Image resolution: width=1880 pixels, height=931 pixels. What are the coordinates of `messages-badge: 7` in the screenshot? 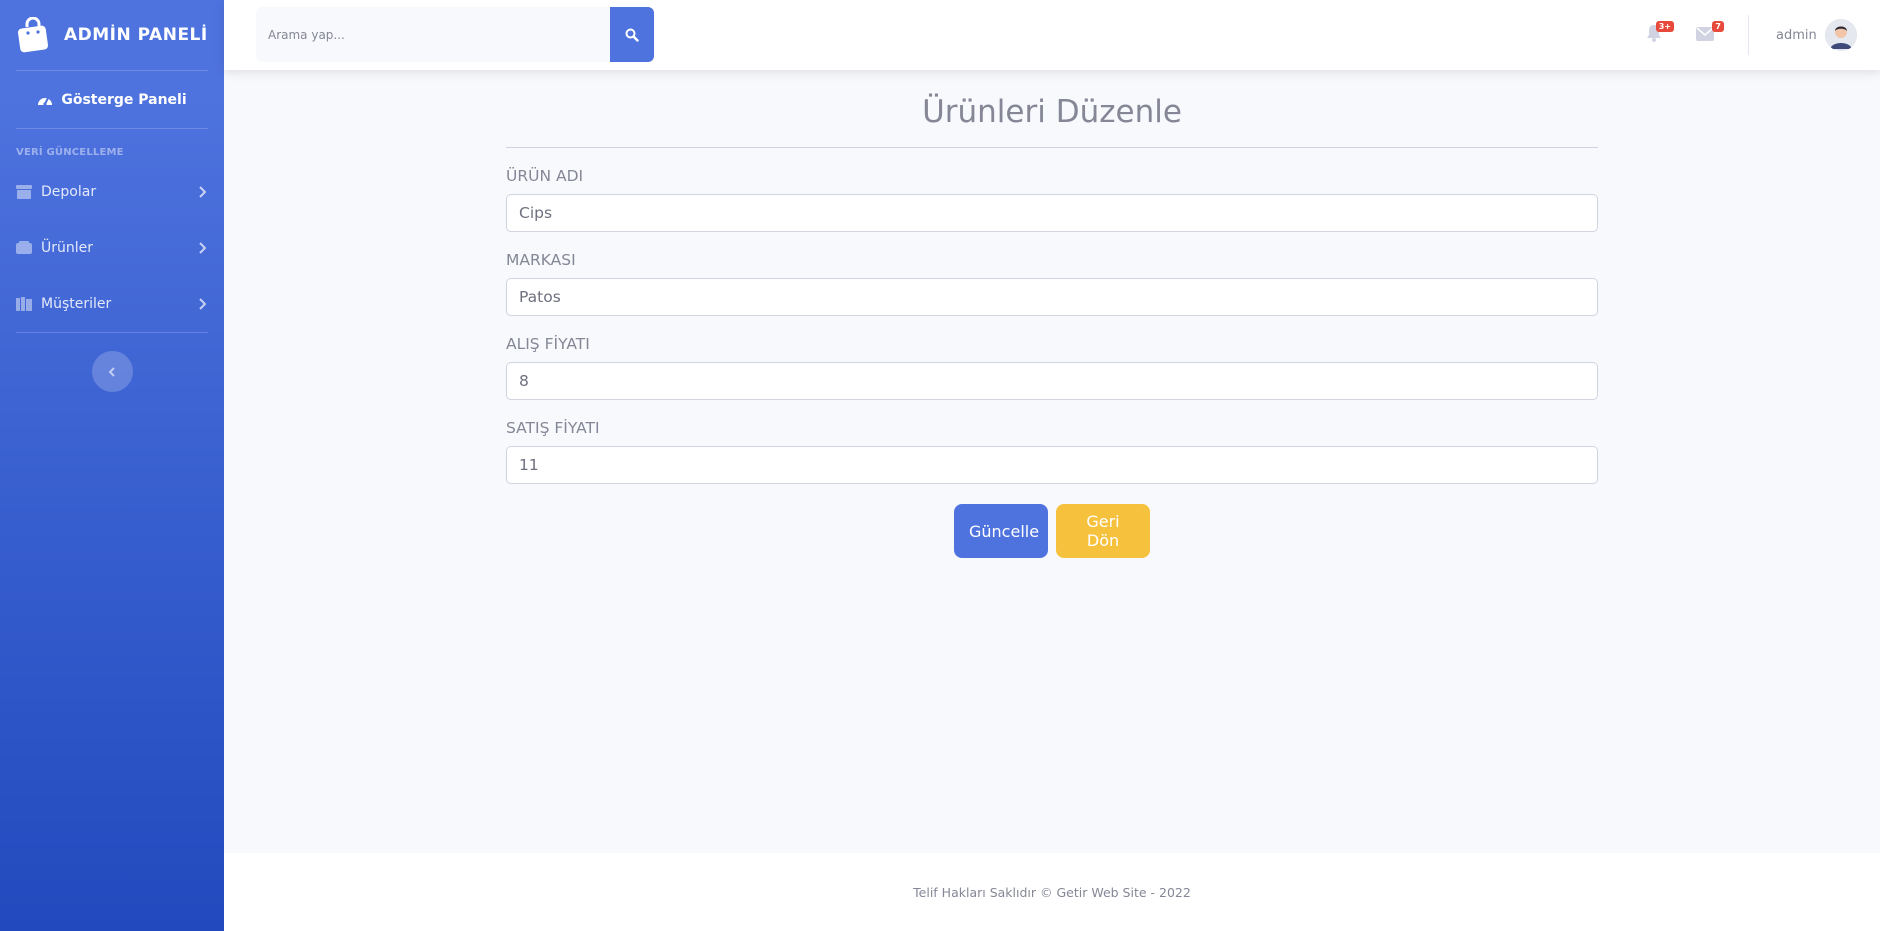 It's located at (1718, 26).